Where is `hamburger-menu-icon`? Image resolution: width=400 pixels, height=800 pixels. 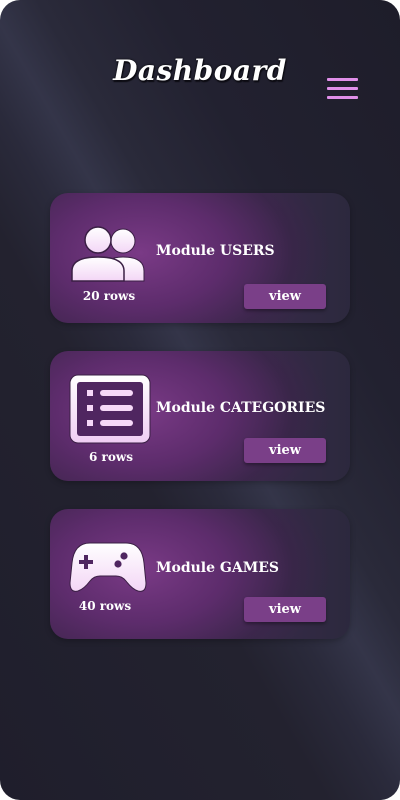 hamburger-menu-icon is located at coordinates (343, 90).